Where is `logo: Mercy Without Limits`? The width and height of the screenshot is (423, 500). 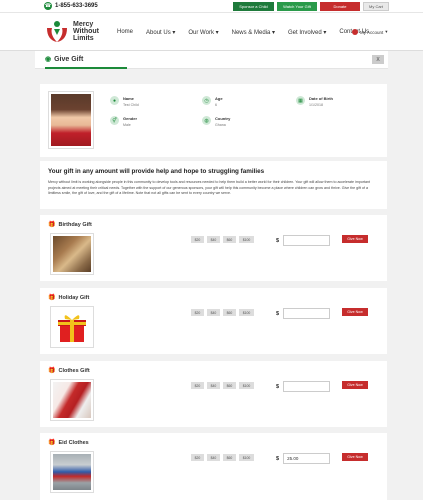 logo: Mercy Without Limits is located at coordinates (73, 31).